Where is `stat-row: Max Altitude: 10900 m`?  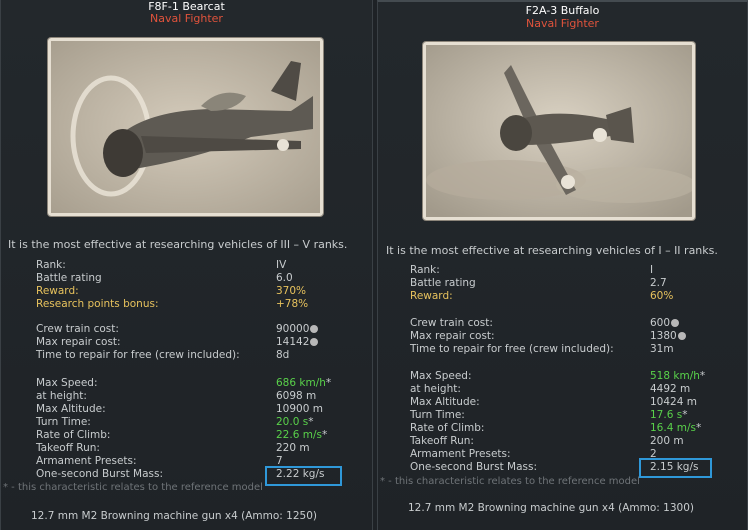 stat-row: Max Altitude: 10900 m is located at coordinates (201, 409).